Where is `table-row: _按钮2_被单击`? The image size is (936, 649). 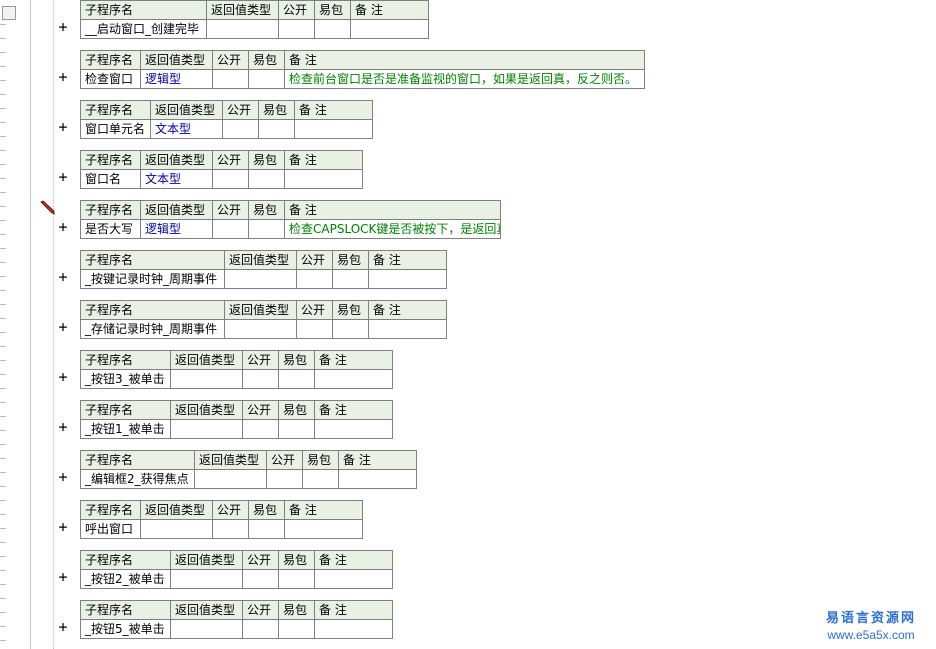
table-row: _按钮2_被单击 is located at coordinates (236, 579).